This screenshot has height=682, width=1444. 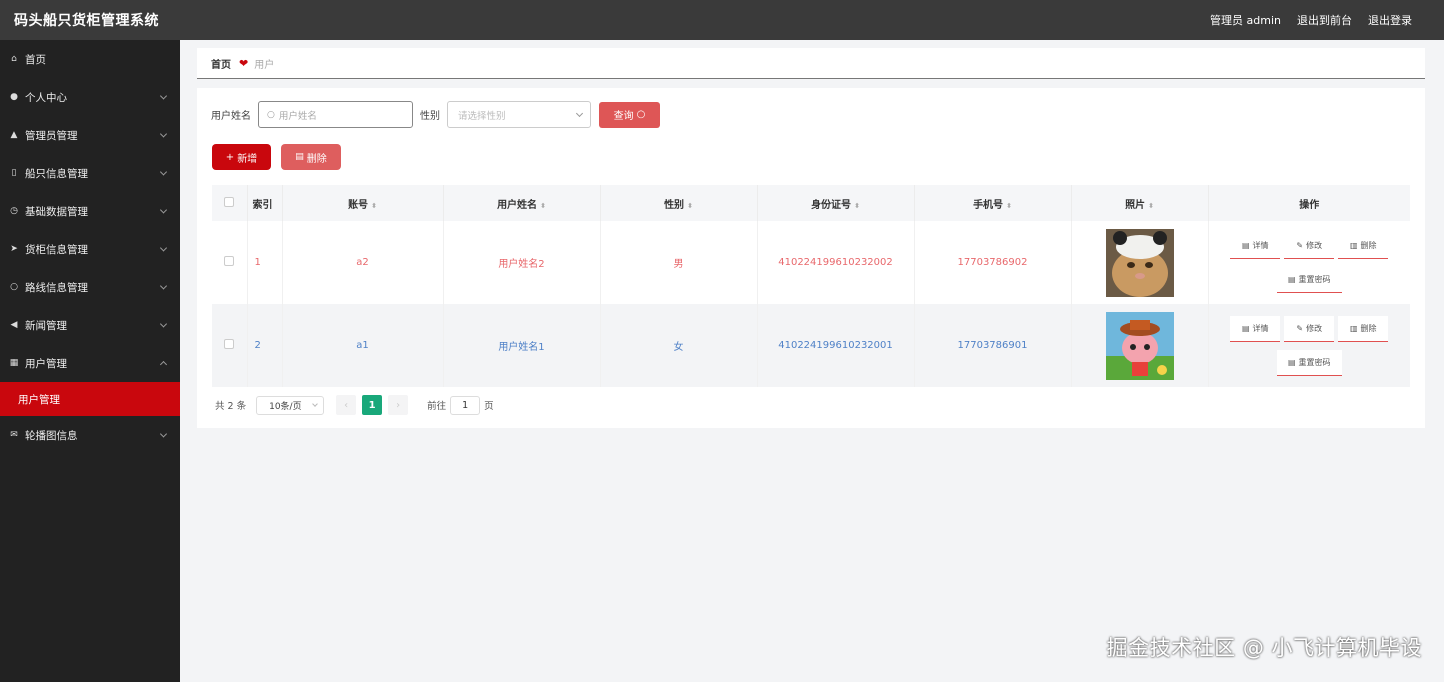 I want to click on sidebar-item-label: 首页, so click(x=35, y=59).